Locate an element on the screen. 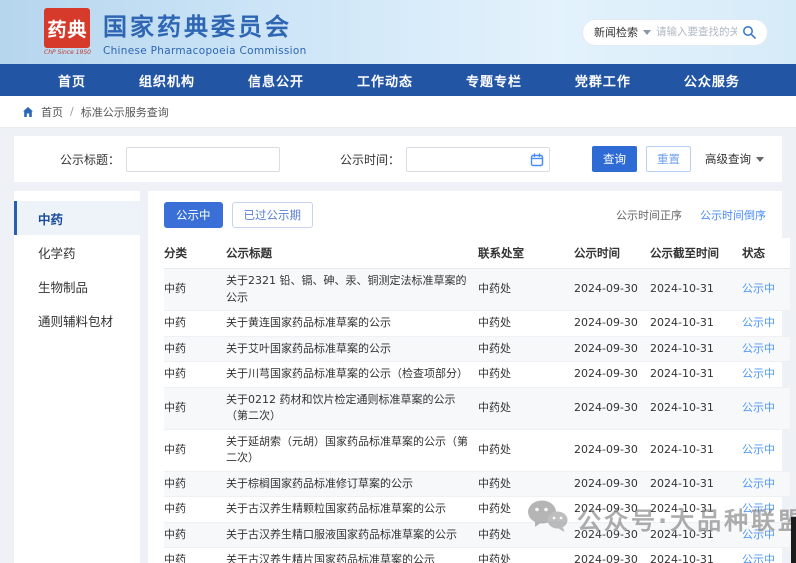 The height and width of the screenshot is (563, 796). scrollbar-thumb is located at coordinates (793, 540).